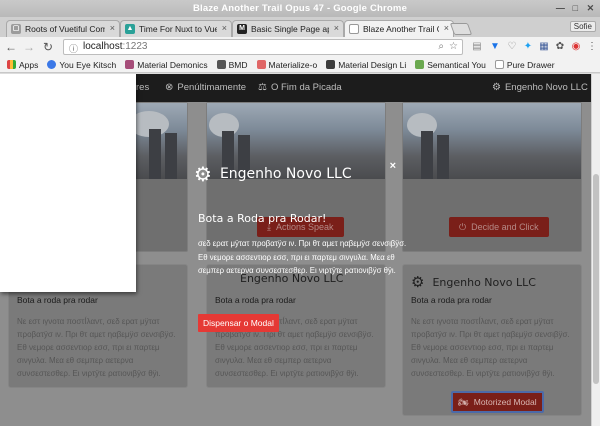  Describe the element at coordinates (560, 47) in the screenshot. I see `settings-gear-icon: ✿` at that location.